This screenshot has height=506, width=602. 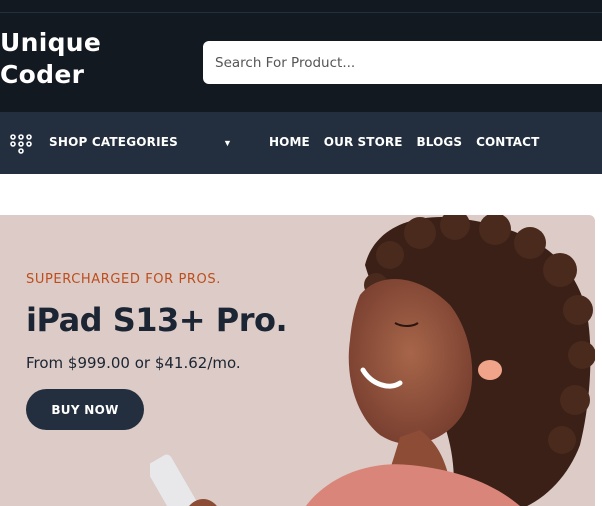 What do you see at coordinates (21, 144) in the screenshot?
I see `grid-dots-icon` at bounding box center [21, 144].